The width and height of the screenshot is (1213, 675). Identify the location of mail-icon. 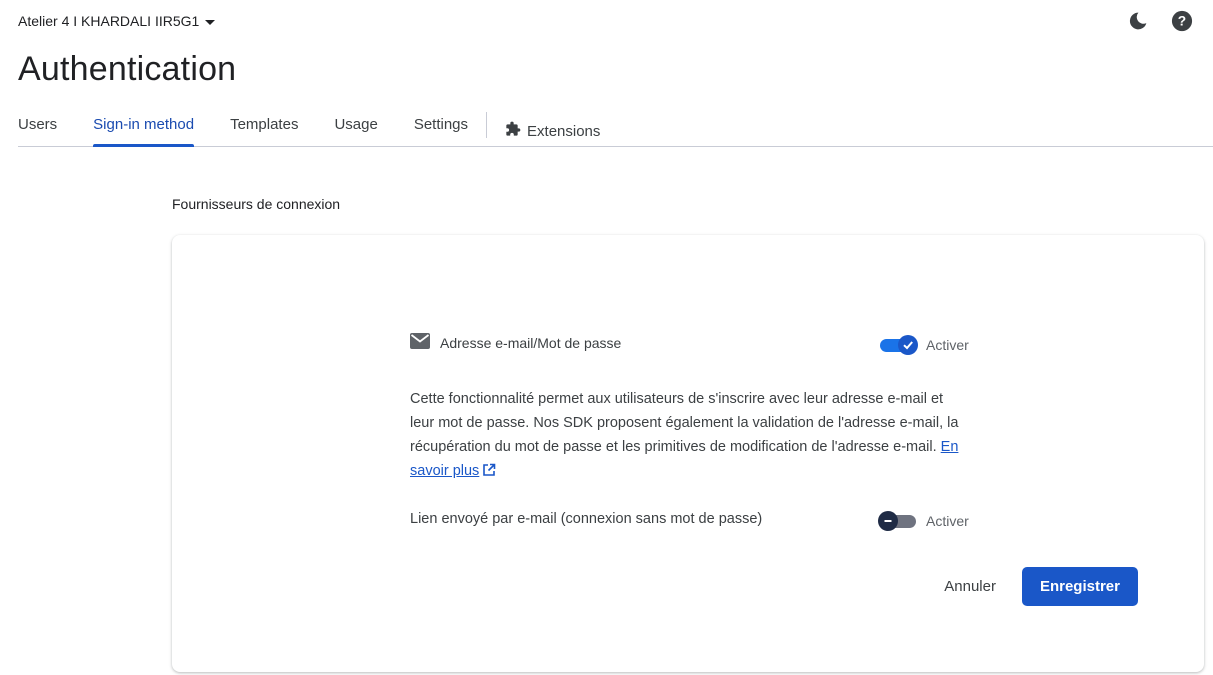
(420, 342).